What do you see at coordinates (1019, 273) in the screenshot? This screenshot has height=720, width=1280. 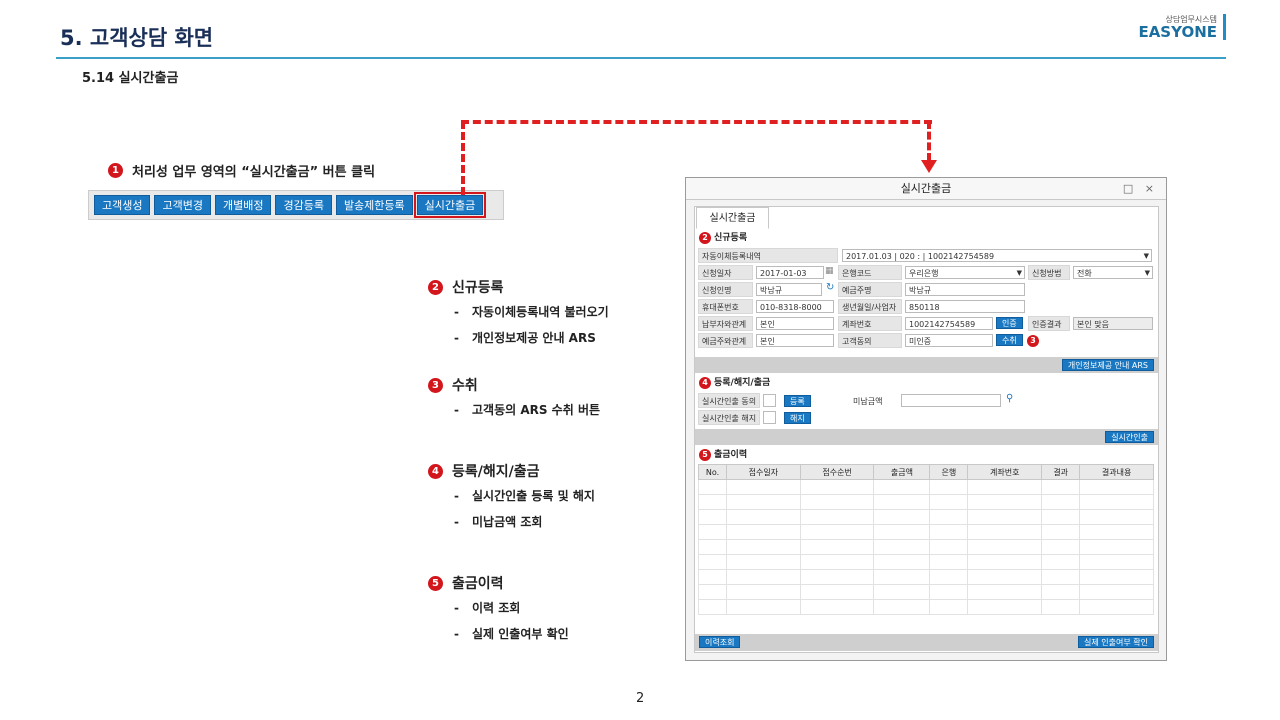 I see `chevron-down-icon: ▼` at bounding box center [1019, 273].